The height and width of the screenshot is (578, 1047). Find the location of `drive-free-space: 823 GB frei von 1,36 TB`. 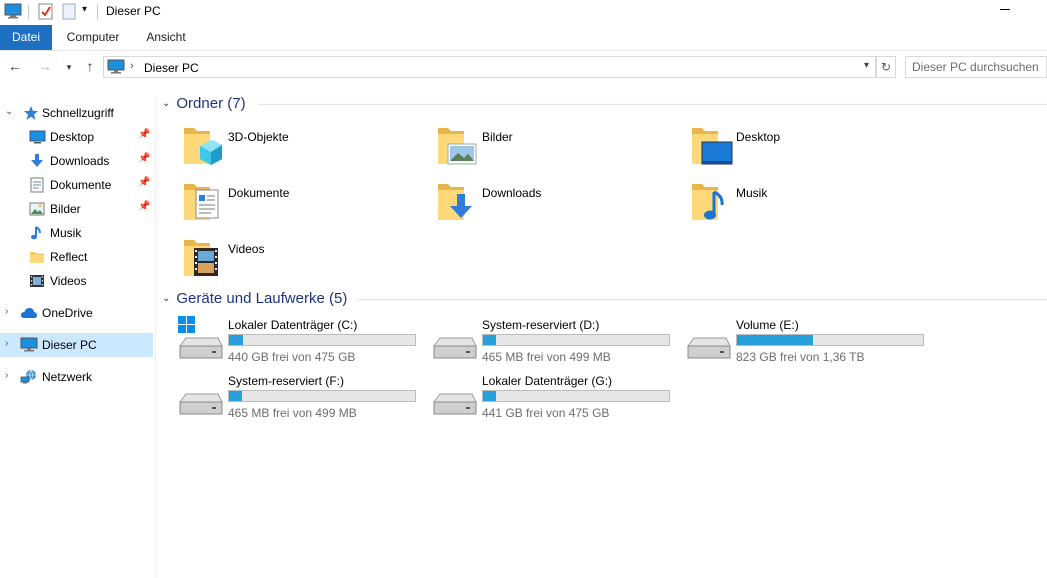

drive-free-space: 823 GB frei von 1,36 TB is located at coordinates (800, 357).